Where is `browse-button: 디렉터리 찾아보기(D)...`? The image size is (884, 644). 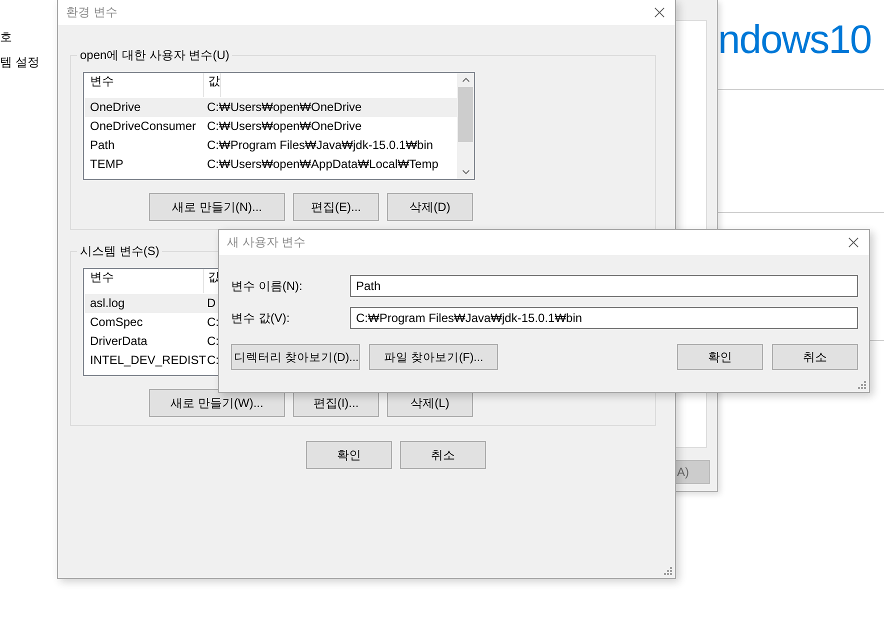
browse-button: 디렉터리 찾아보기(D)... is located at coordinates (295, 357).